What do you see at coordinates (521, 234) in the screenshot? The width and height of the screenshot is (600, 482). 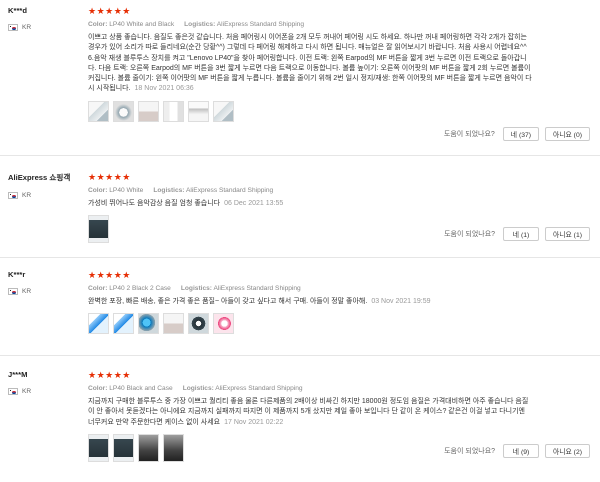 I see `vote-yes-button: 네 (1)` at bounding box center [521, 234].